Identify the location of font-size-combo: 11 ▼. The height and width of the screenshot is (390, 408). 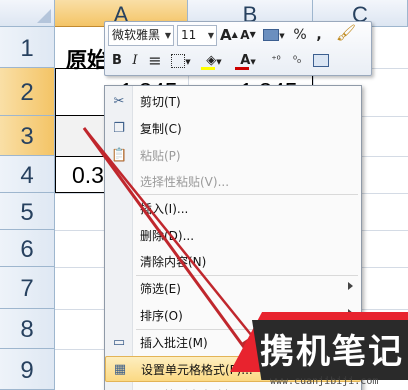
(197, 35).